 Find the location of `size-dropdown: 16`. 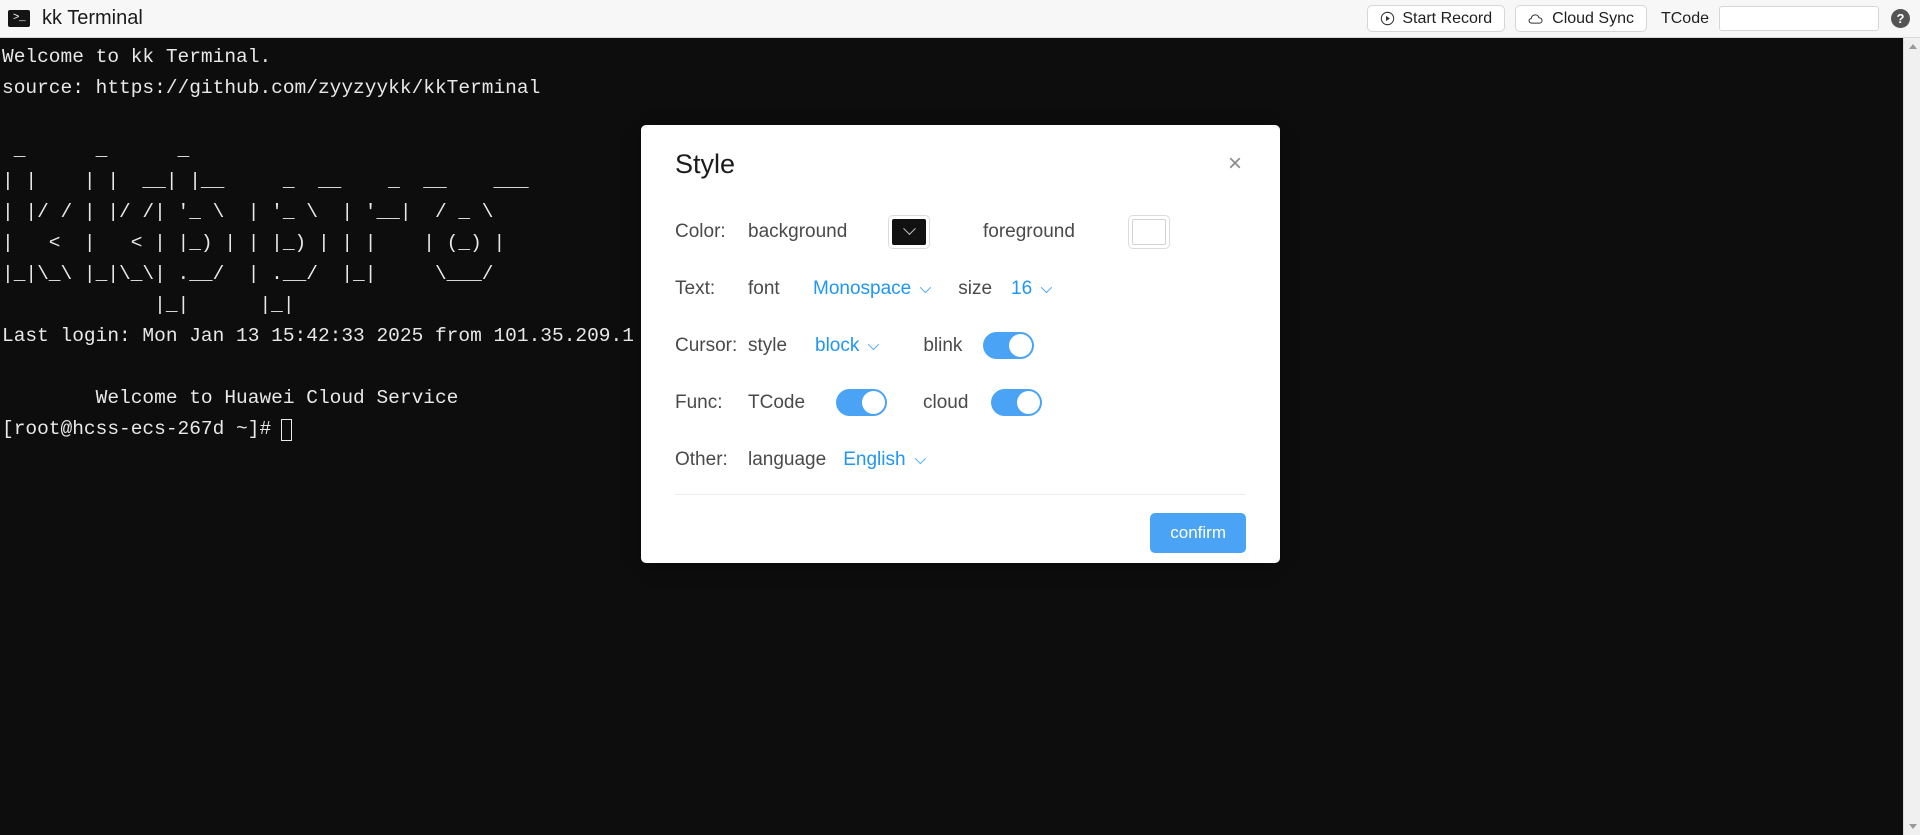

size-dropdown: 16 is located at coordinates (1032, 288).